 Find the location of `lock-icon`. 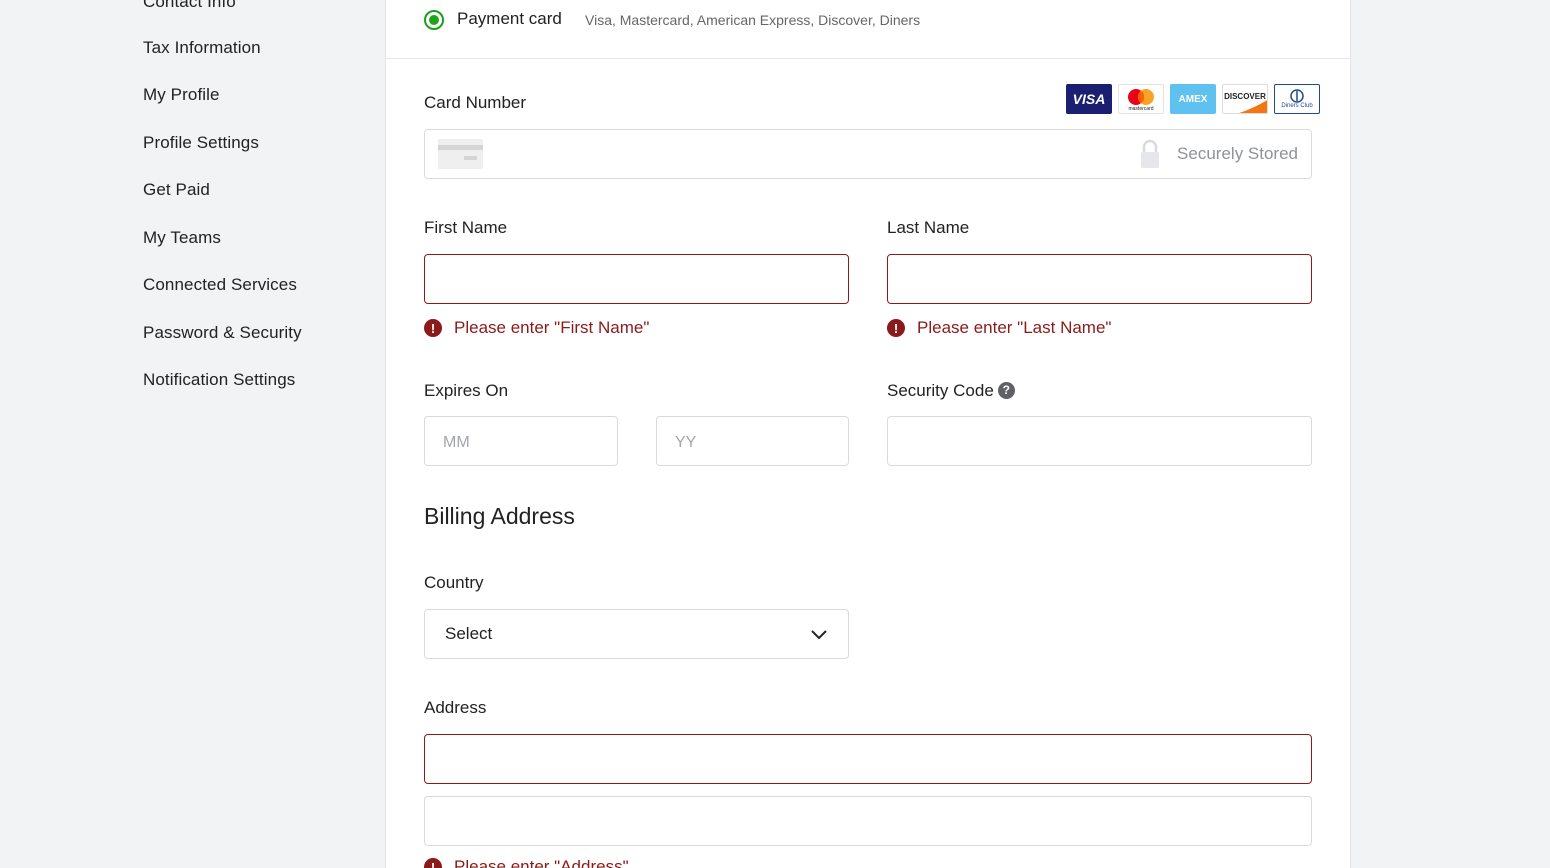

lock-icon is located at coordinates (1150, 153).